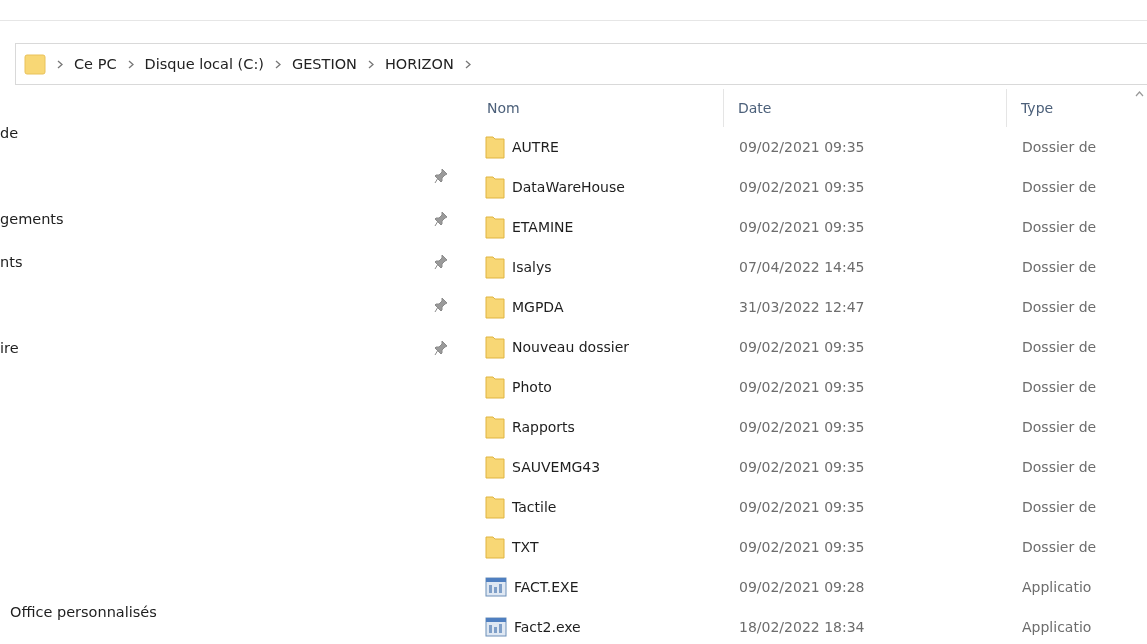  I want to click on breadcrumb-item: Ce PC, so click(95, 64).